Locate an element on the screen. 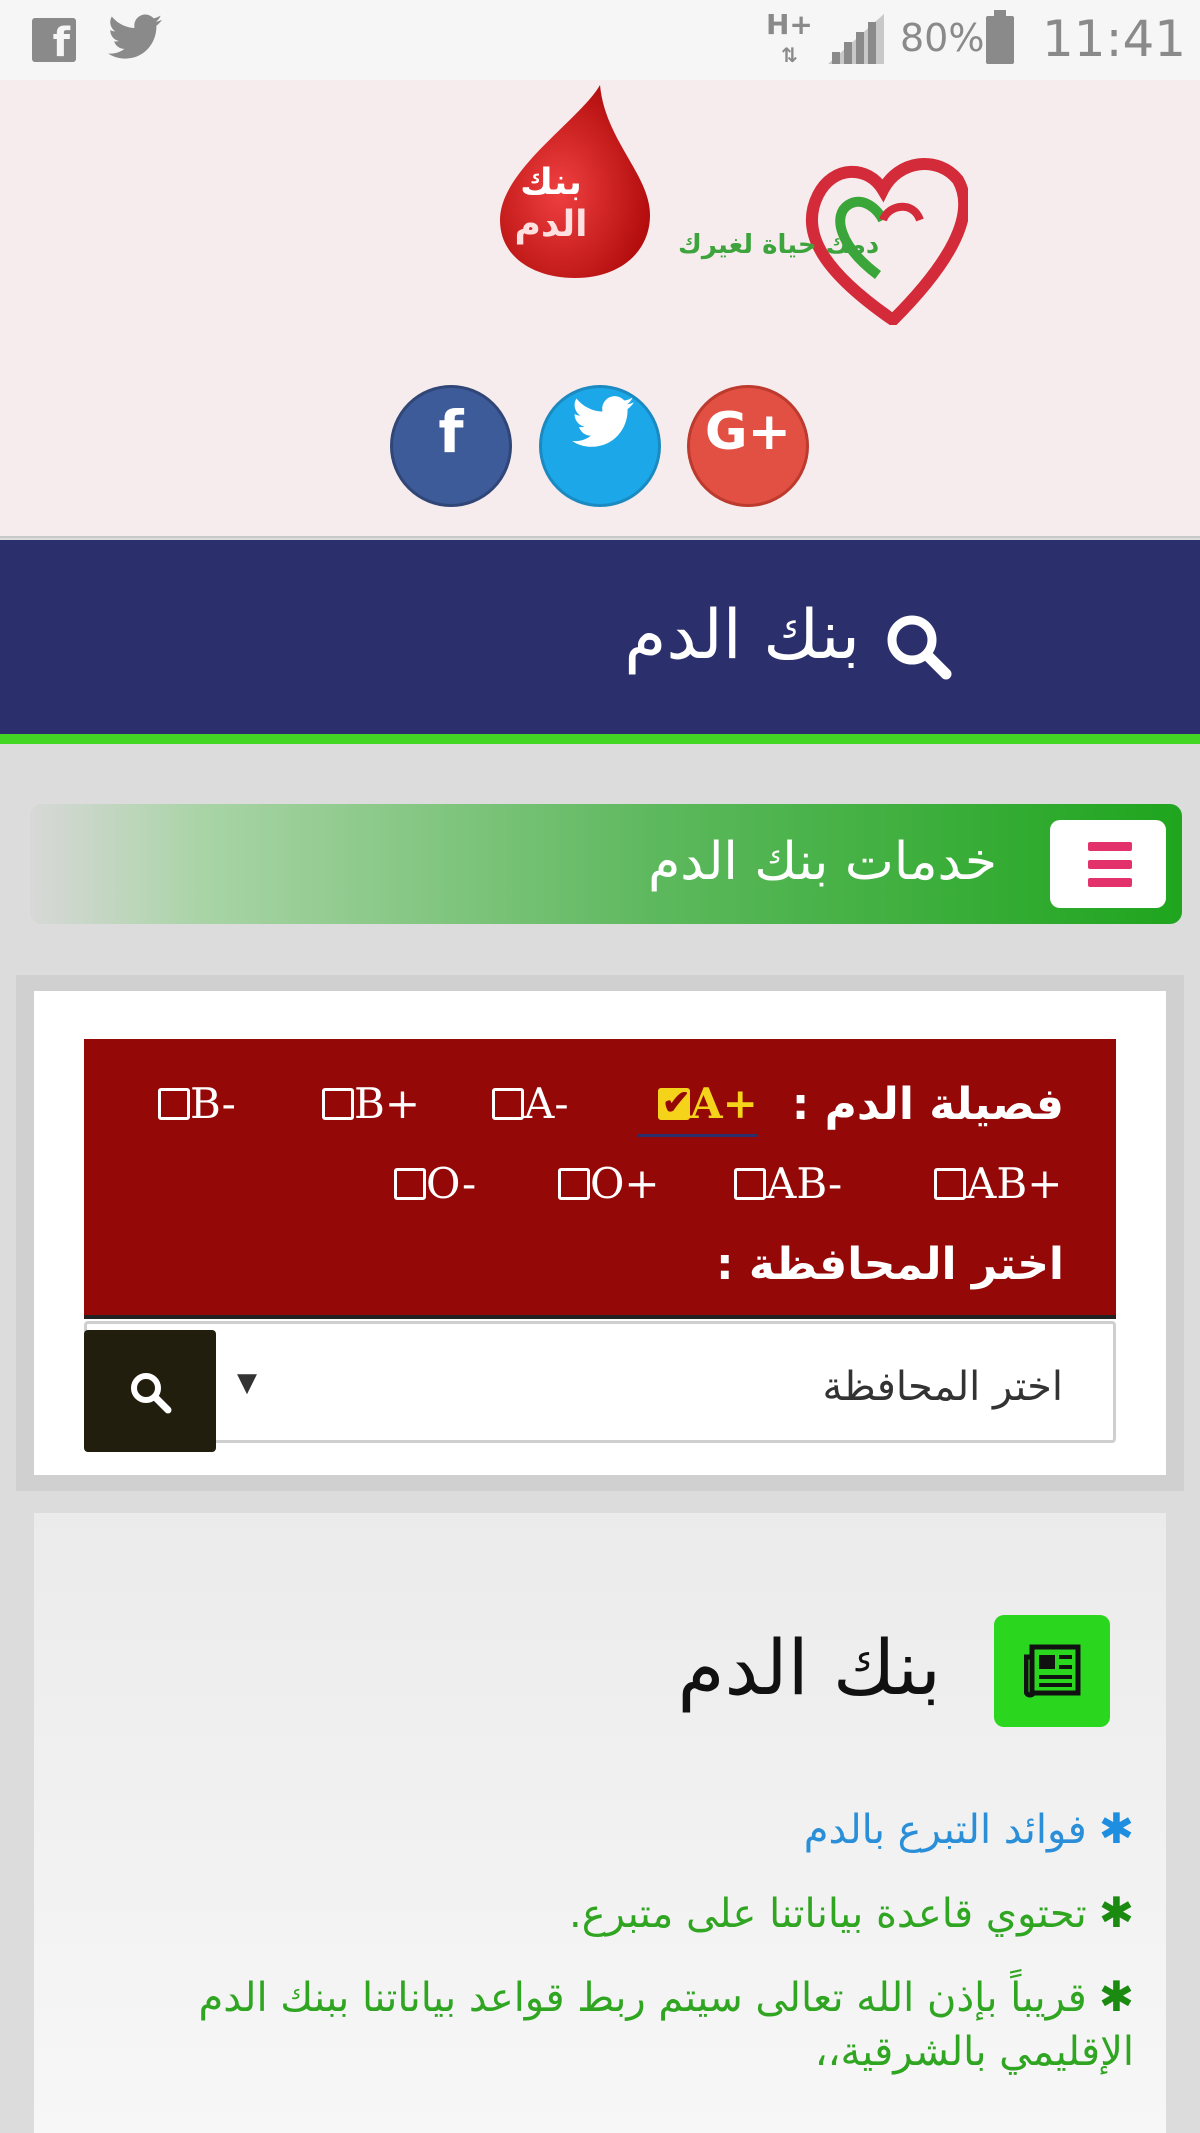 Image resolution: width=1200 pixels, height=2133 pixels. twitter-share-button is located at coordinates (600, 446).